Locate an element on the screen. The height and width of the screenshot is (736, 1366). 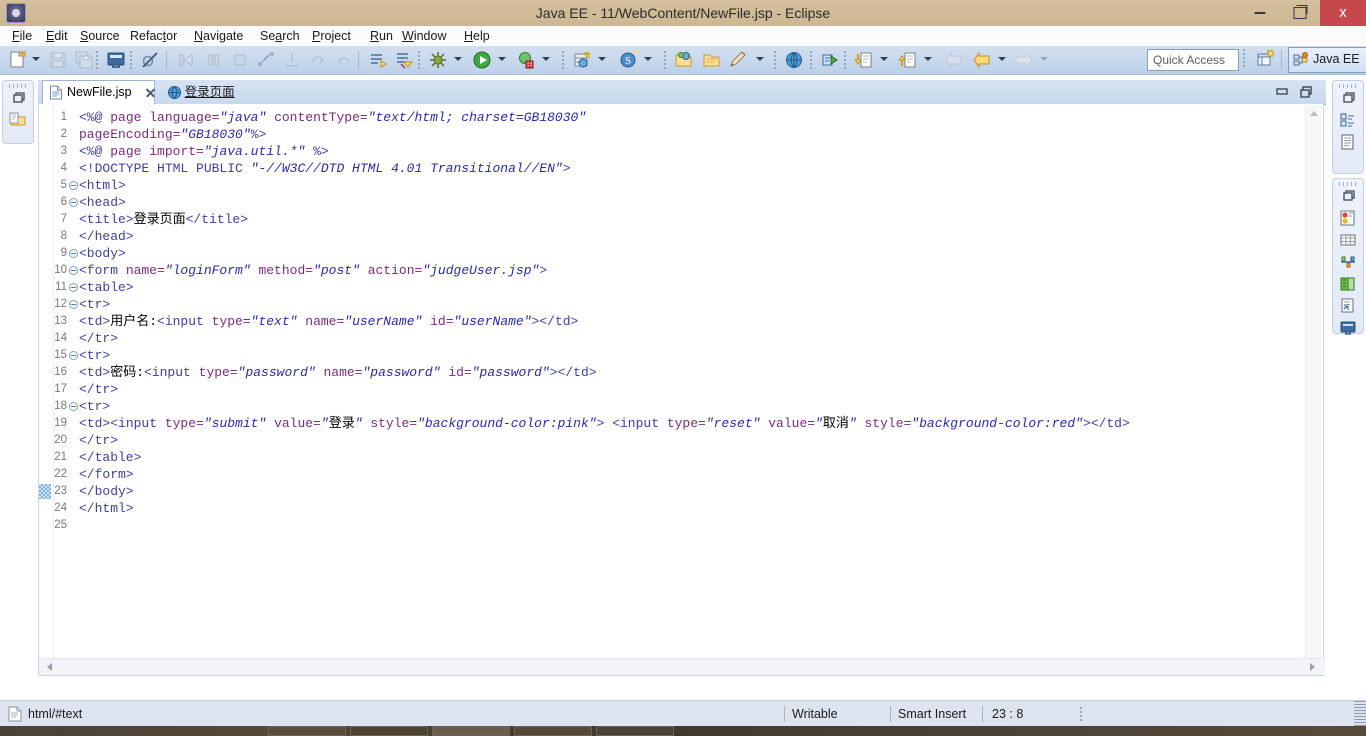
next-annotation-icon is located at coordinates (378, 60).